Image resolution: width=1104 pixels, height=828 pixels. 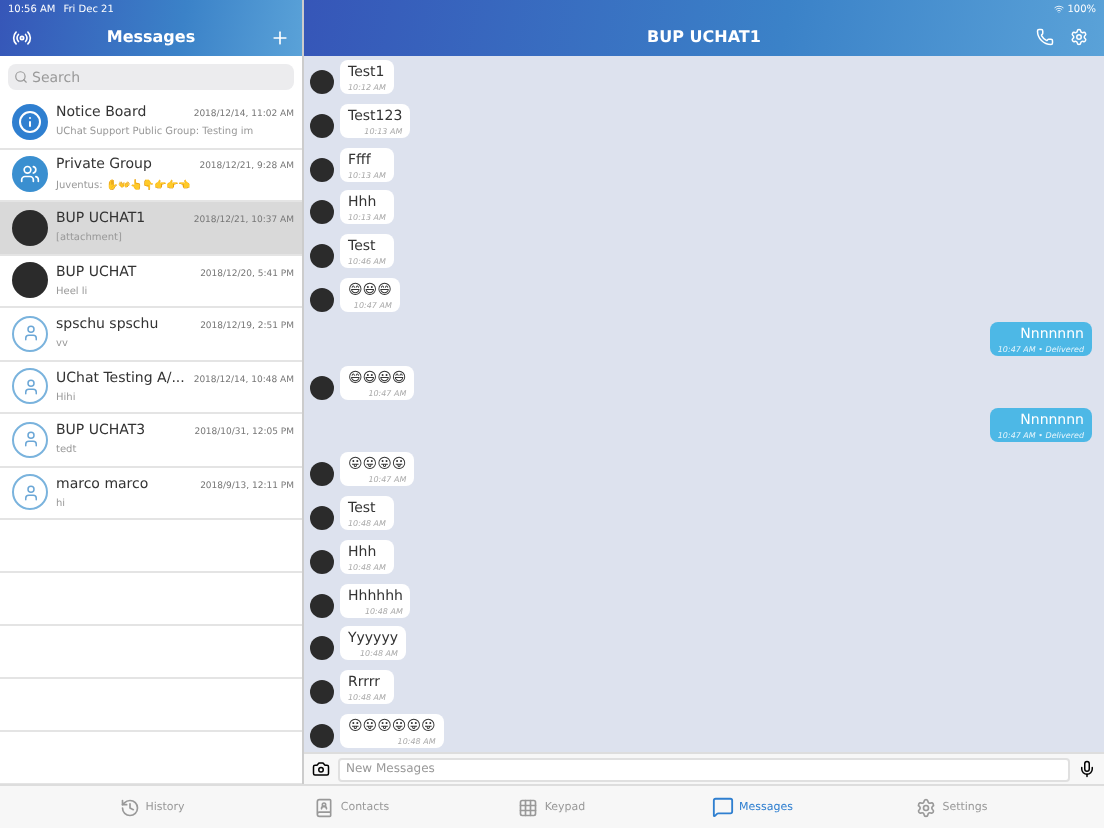 What do you see at coordinates (30, 121) in the screenshot?
I see `info-avatar` at bounding box center [30, 121].